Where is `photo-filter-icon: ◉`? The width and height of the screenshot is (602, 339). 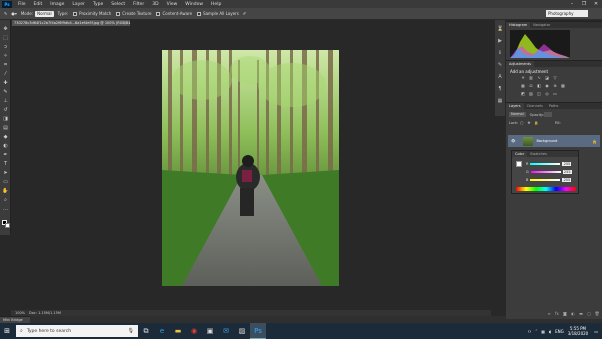
photo-filter-icon: ◉ is located at coordinates (547, 86).